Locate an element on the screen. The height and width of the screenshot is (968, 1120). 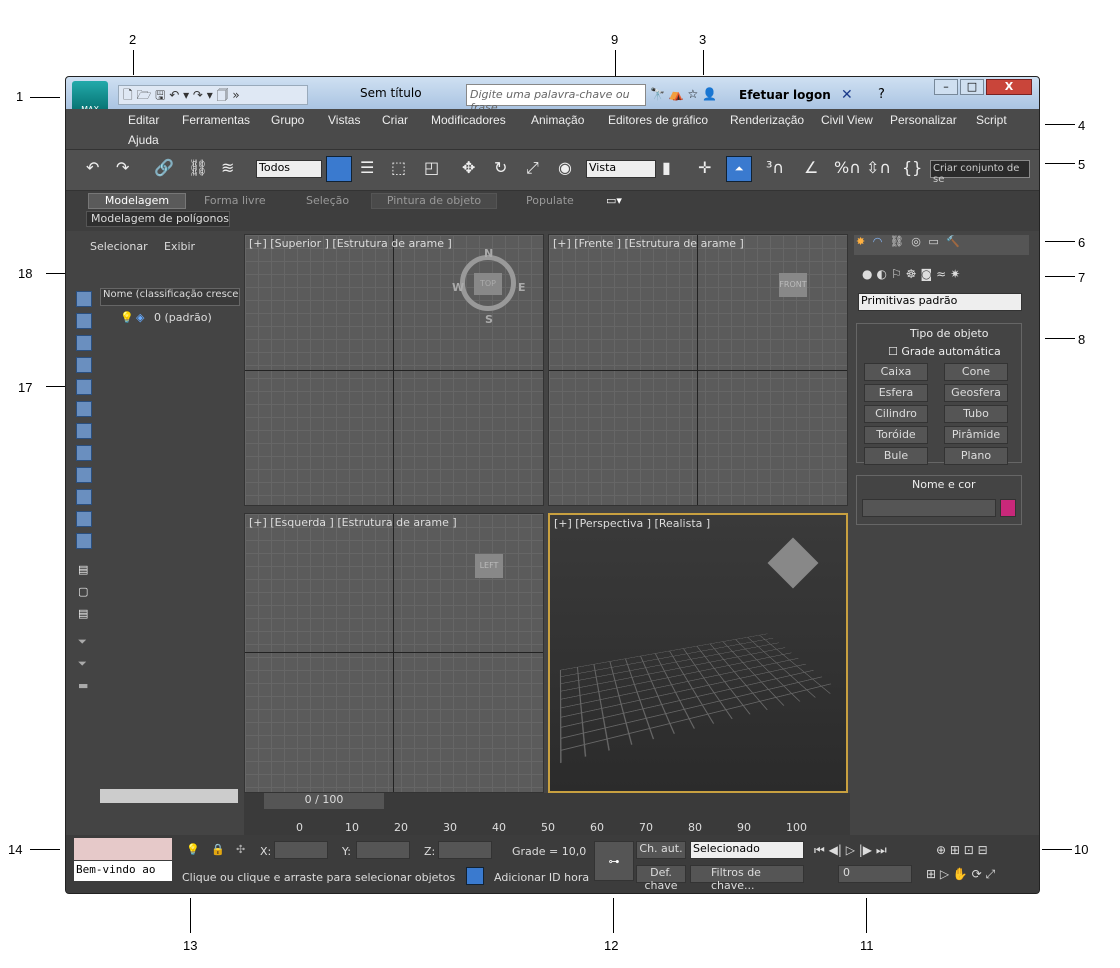
menu-item-10: Personalizar is located at coordinates (923, 120).